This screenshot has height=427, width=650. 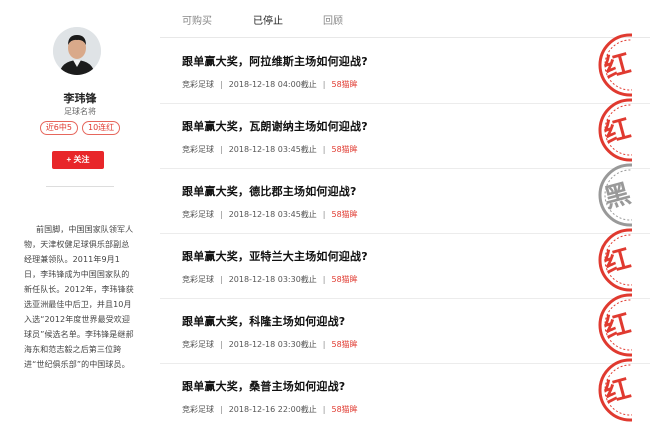 I want to click on plan-title: 跟单赢大奖，瓦朗谢纳主场如何迎战?, so click(x=275, y=126).